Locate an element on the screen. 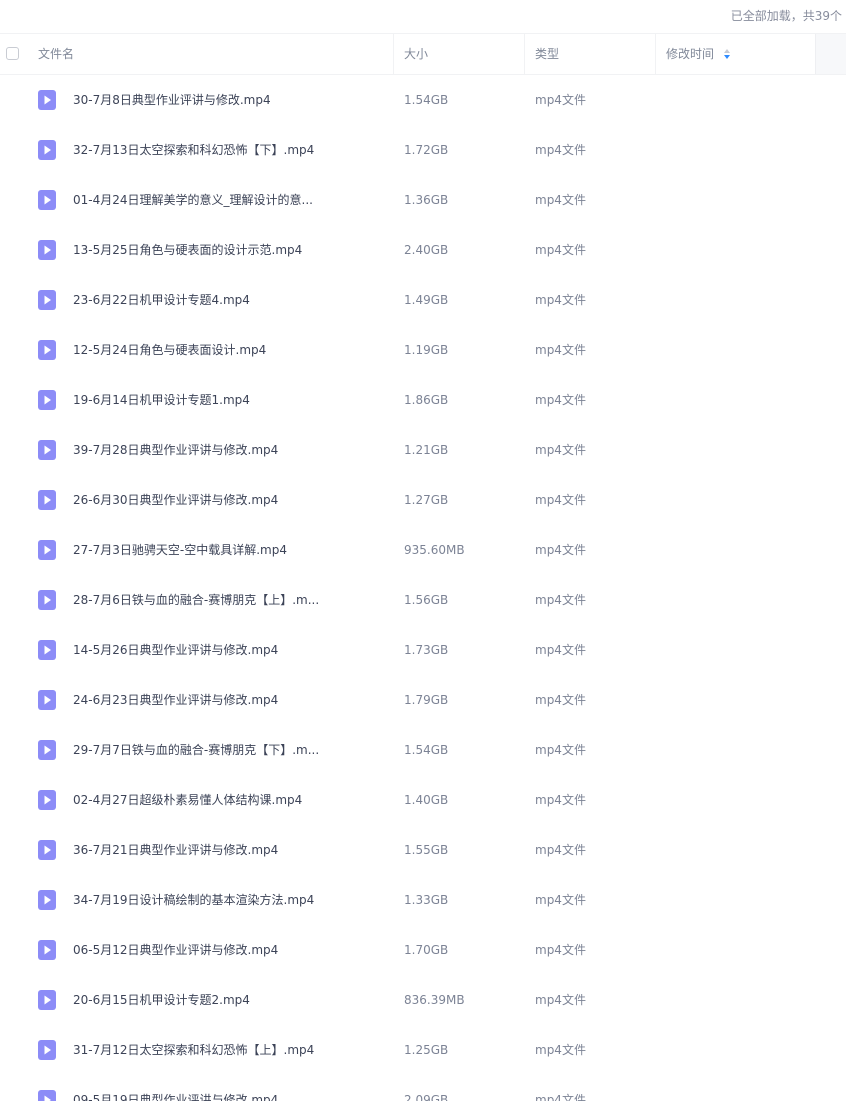 The image size is (846, 1101). file-row: 30-7月8日典型作业评讲与修改.mp4 1.54GB mp4文件 is located at coordinates (423, 100).